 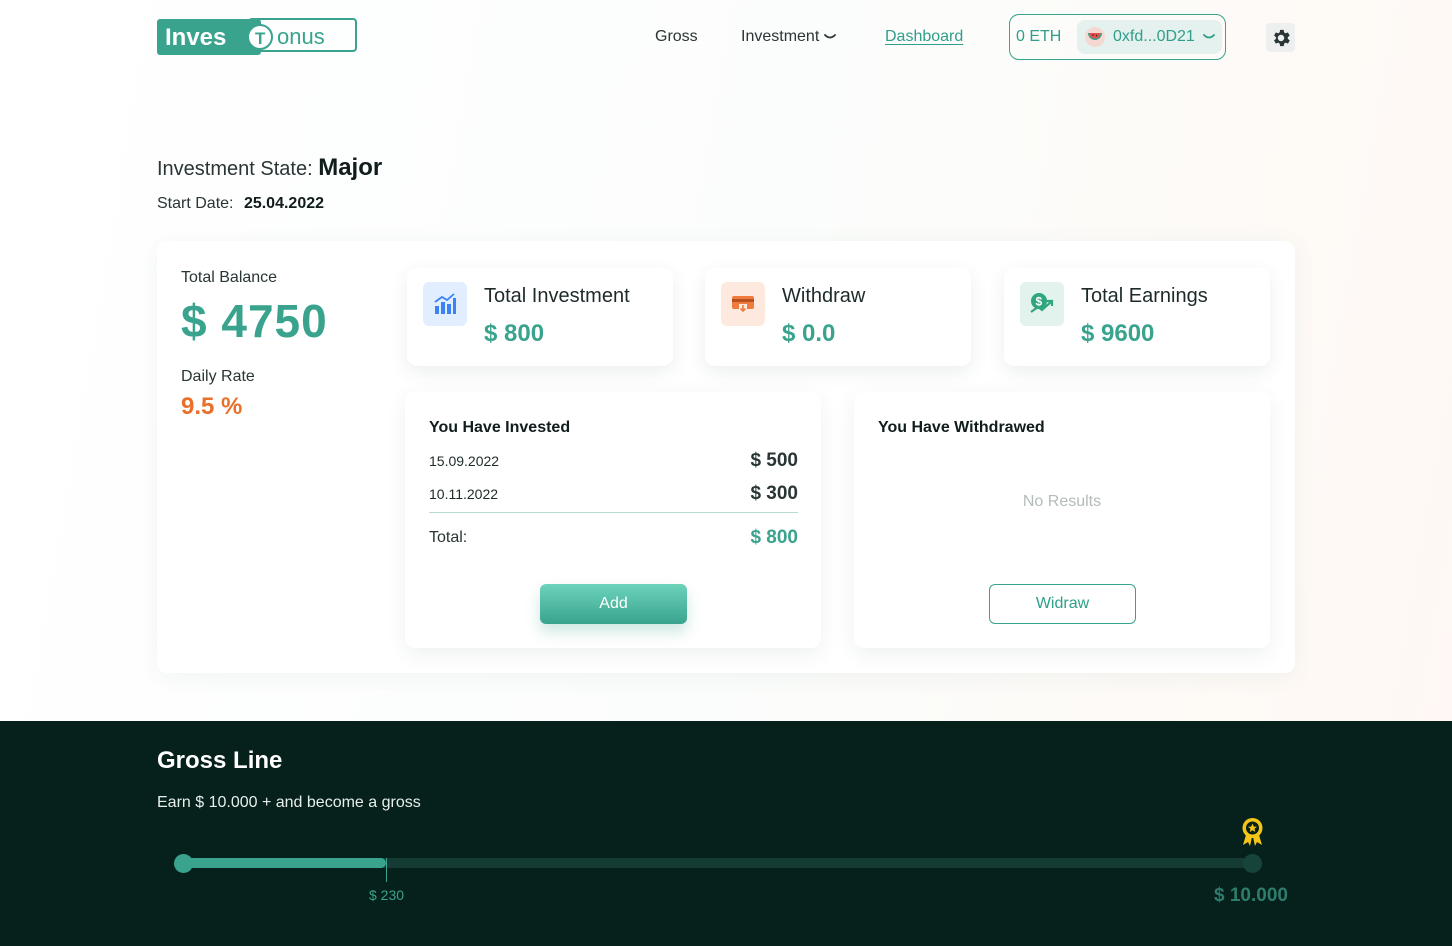 What do you see at coordinates (235, 169) in the screenshot?
I see `investment-state-label: Investment State:` at bounding box center [235, 169].